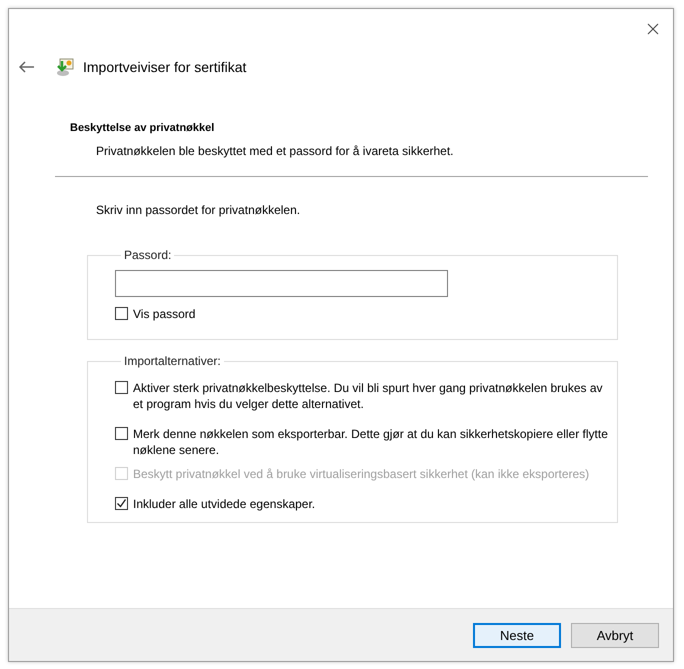 This screenshot has height=669, width=684. What do you see at coordinates (517, 635) in the screenshot?
I see `next-button: Neste` at bounding box center [517, 635].